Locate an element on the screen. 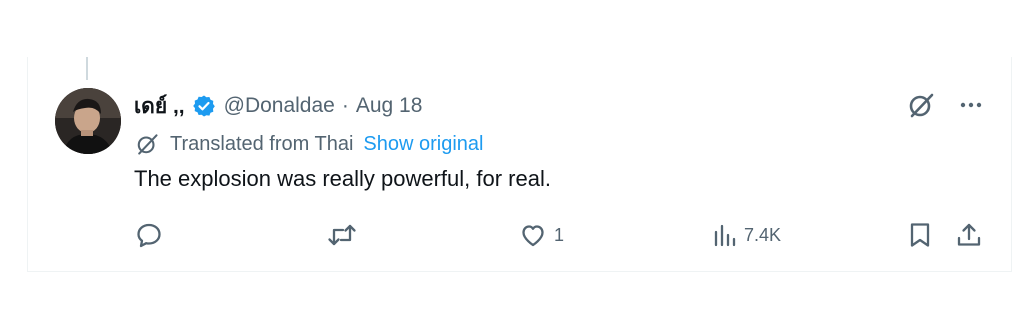 This screenshot has width=1024, height=312. share-button is located at coordinates (969, 235).